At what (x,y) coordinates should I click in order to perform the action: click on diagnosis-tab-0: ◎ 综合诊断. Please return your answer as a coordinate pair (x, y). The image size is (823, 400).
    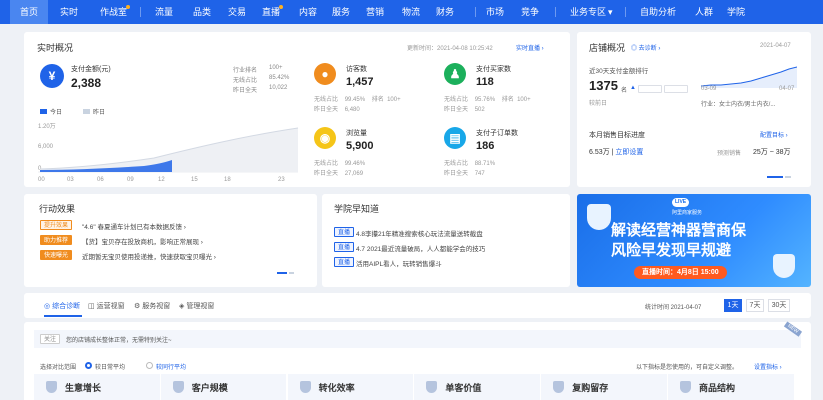
    Looking at the image, I should click on (62, 306).